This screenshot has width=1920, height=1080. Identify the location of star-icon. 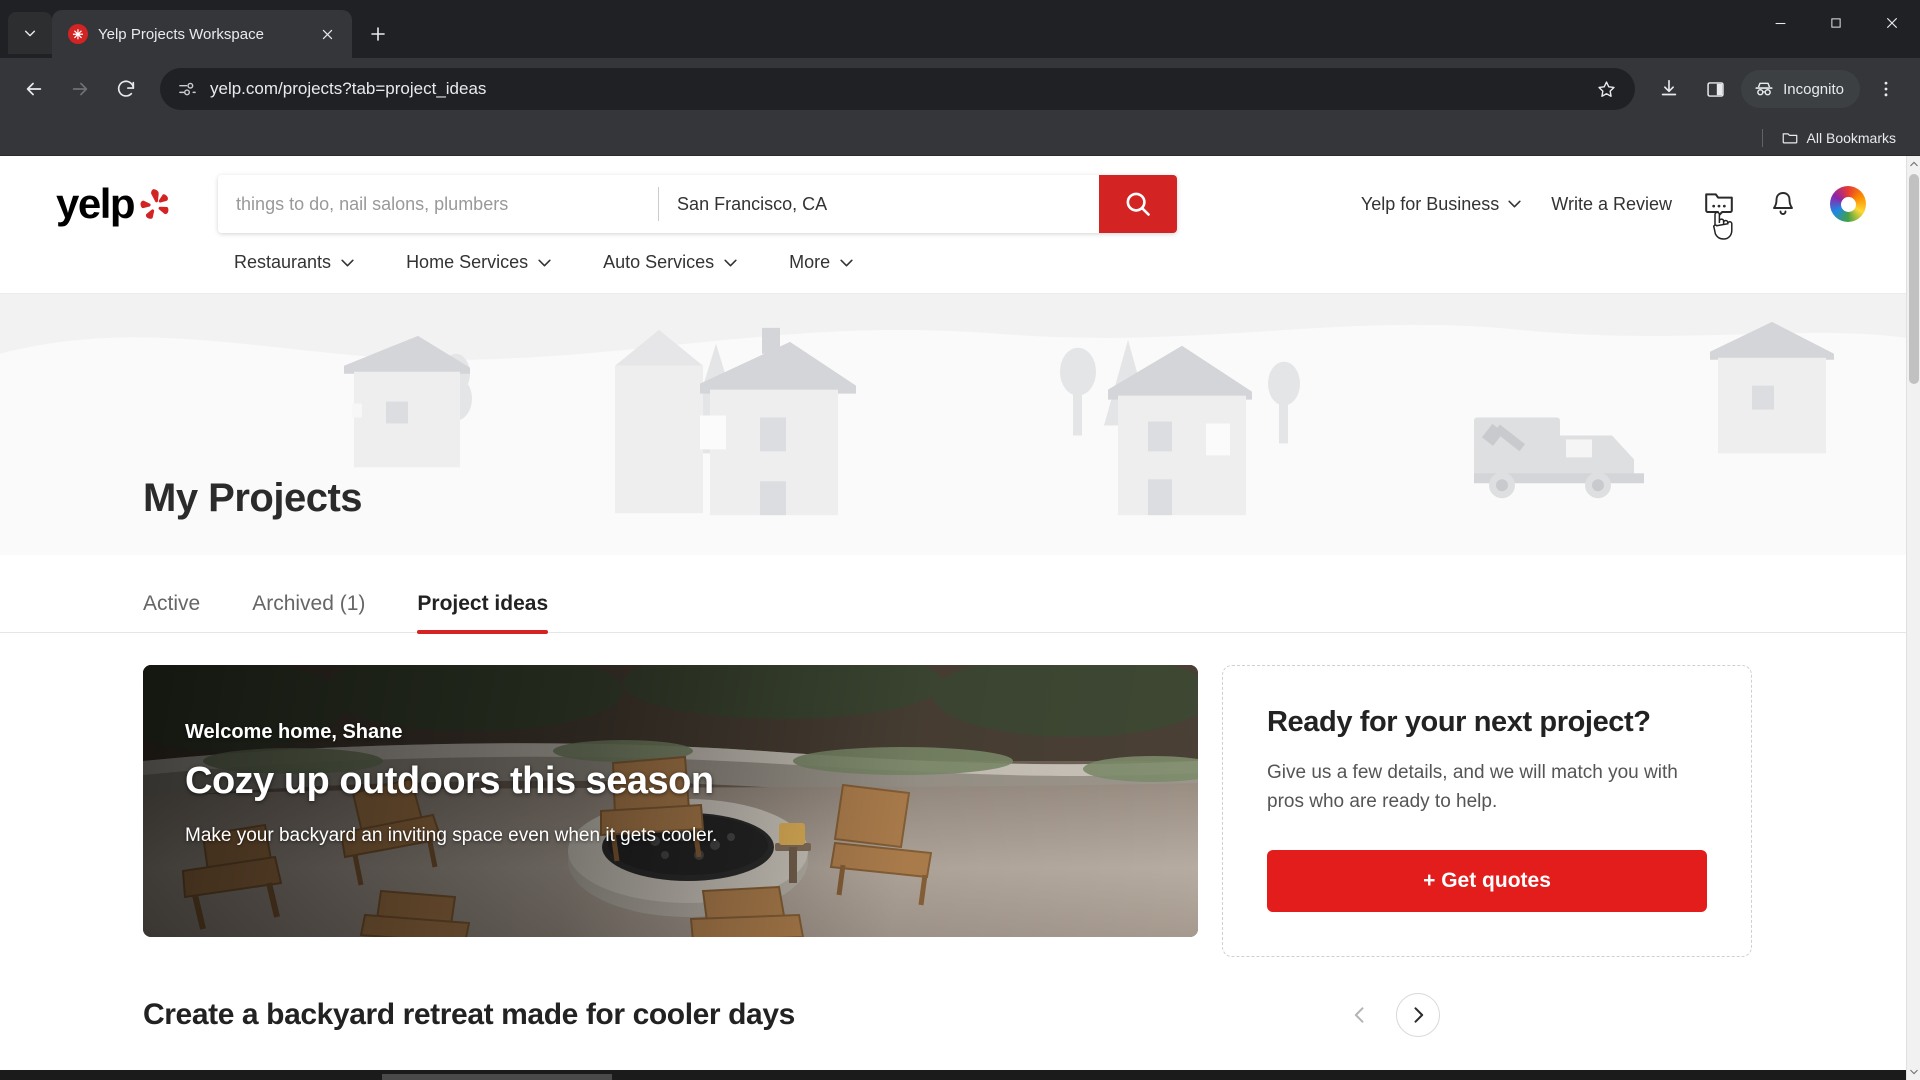
(1606, 89).